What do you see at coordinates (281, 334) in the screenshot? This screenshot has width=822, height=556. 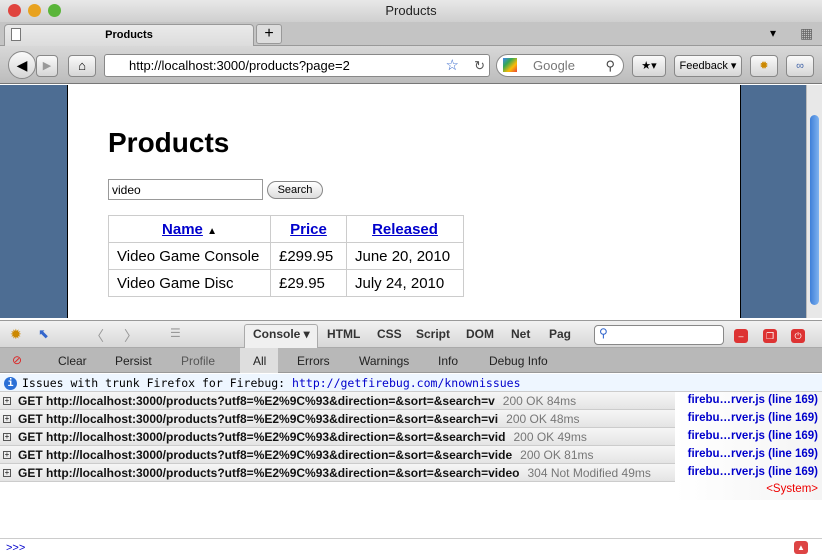 I see `firebug-tab-console: Console ▾` at bounding box center [281, 334].